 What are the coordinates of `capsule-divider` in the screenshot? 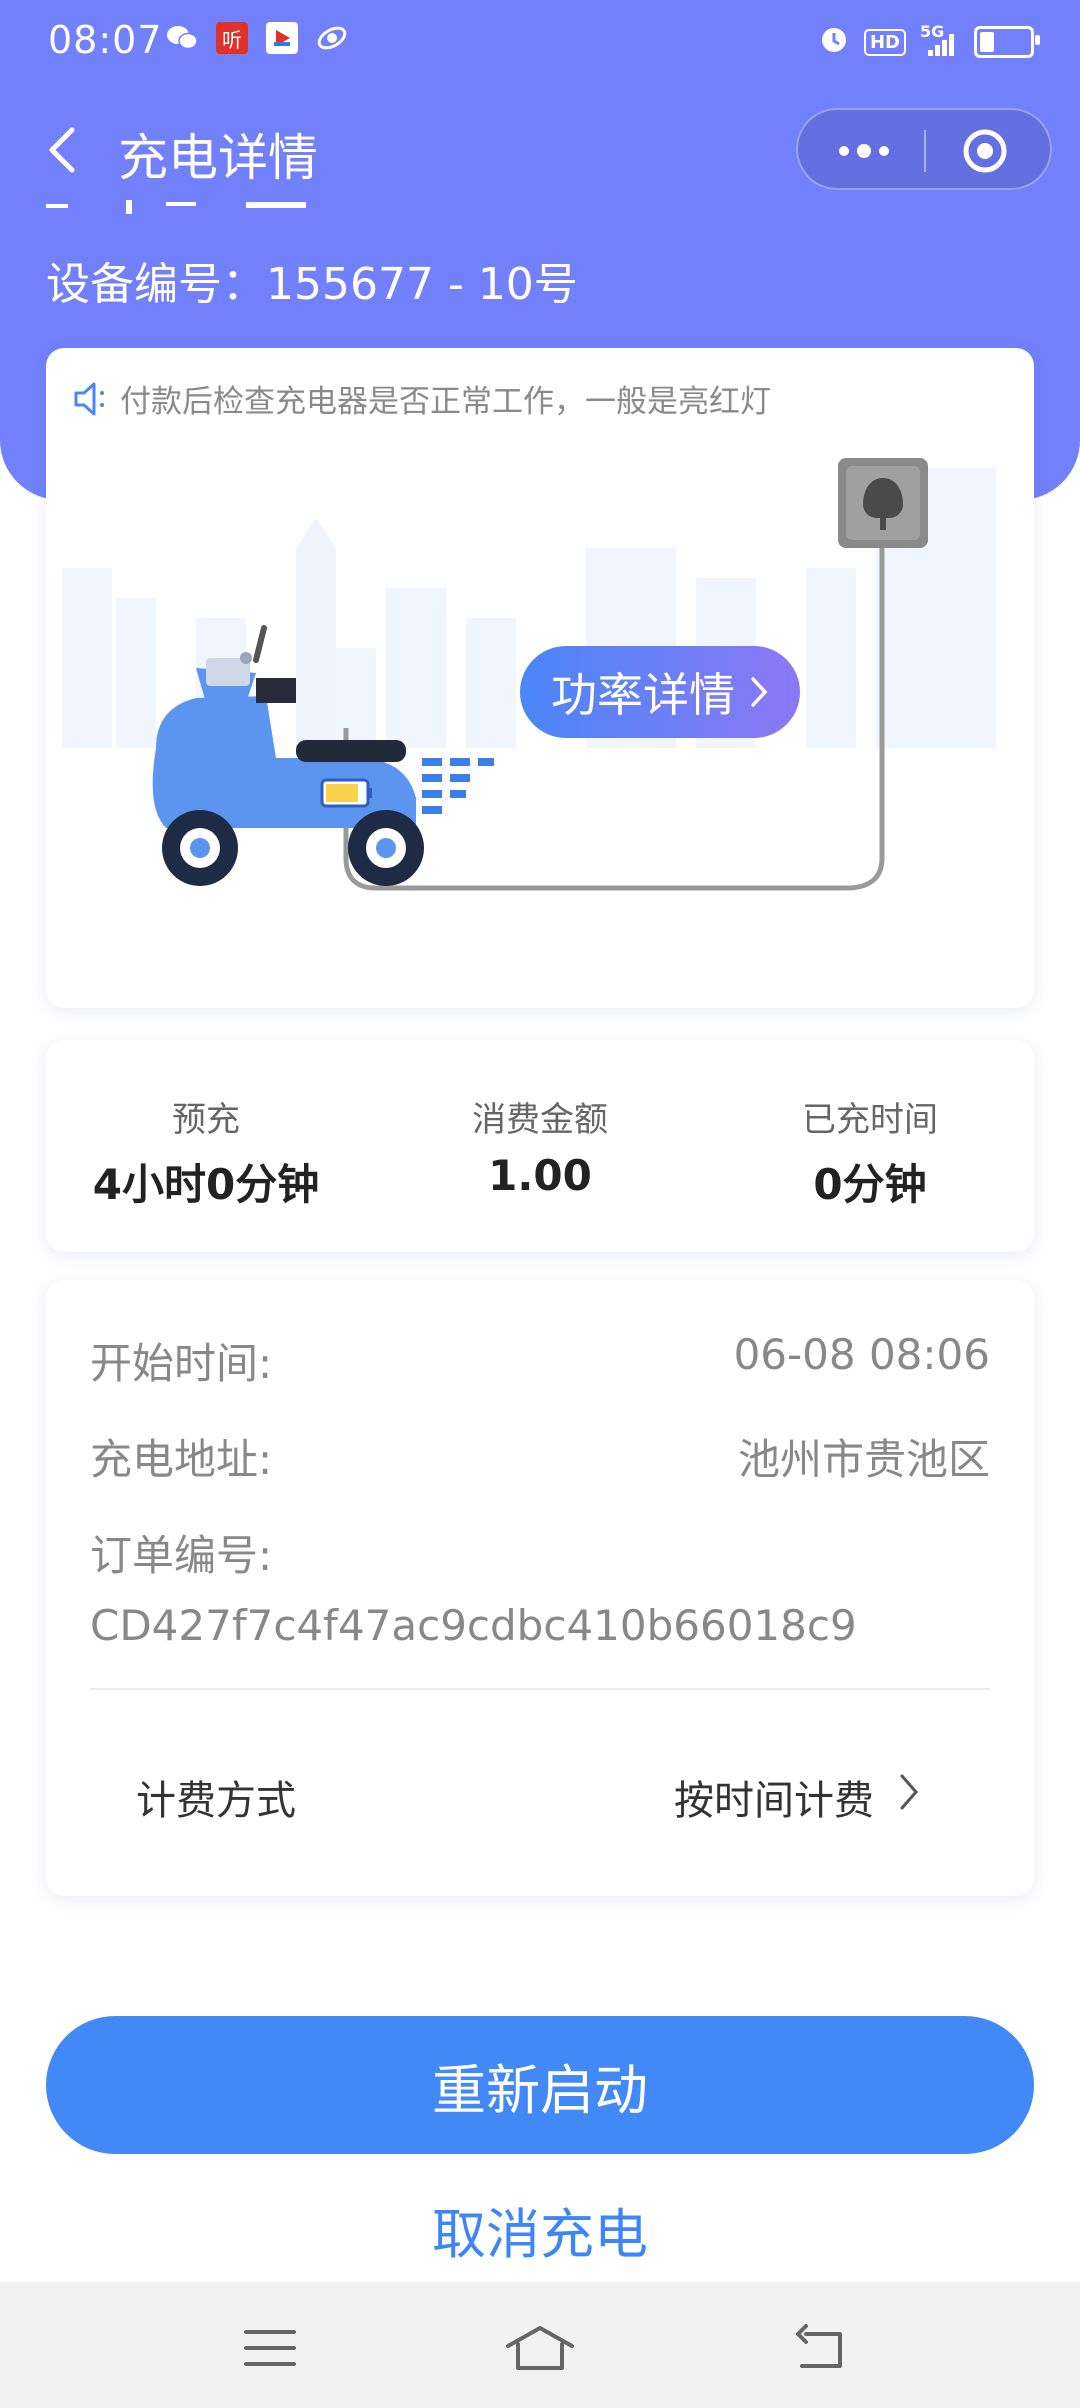 It's located at (925, 151).